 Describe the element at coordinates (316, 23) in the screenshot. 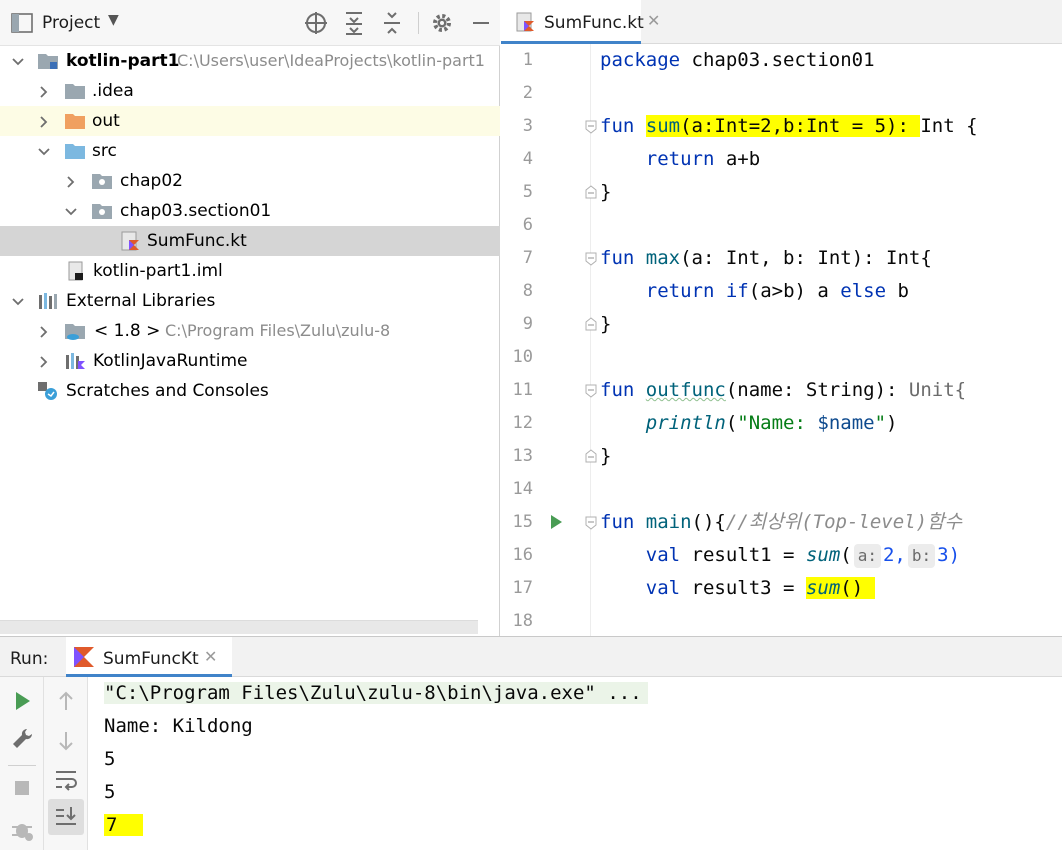

I see `locate-file-icon` at that location.